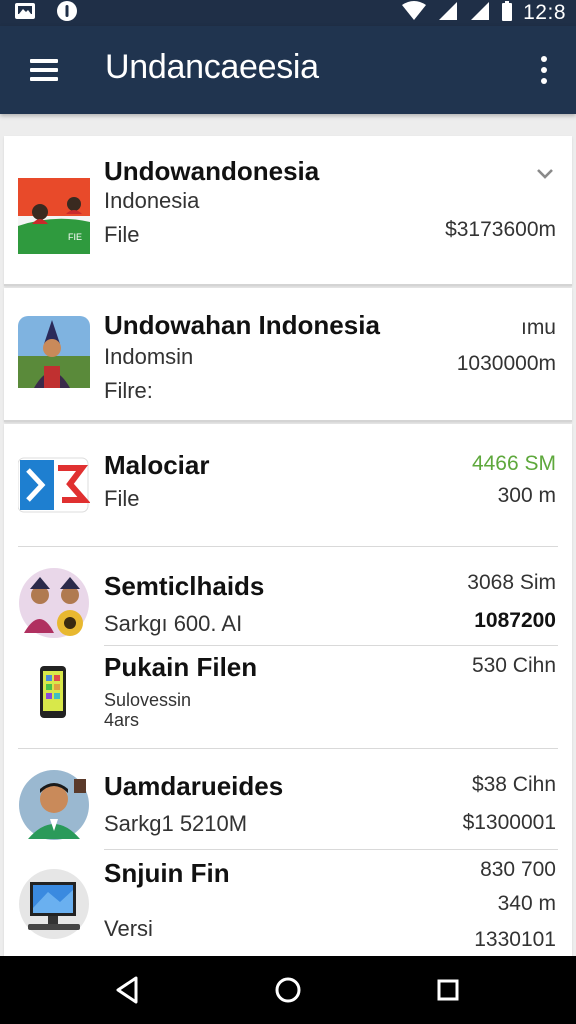 The width and height of the screenshot is (576, 1024). I want to click on item-title: Undowahan Indonesia, so click(242, 325).